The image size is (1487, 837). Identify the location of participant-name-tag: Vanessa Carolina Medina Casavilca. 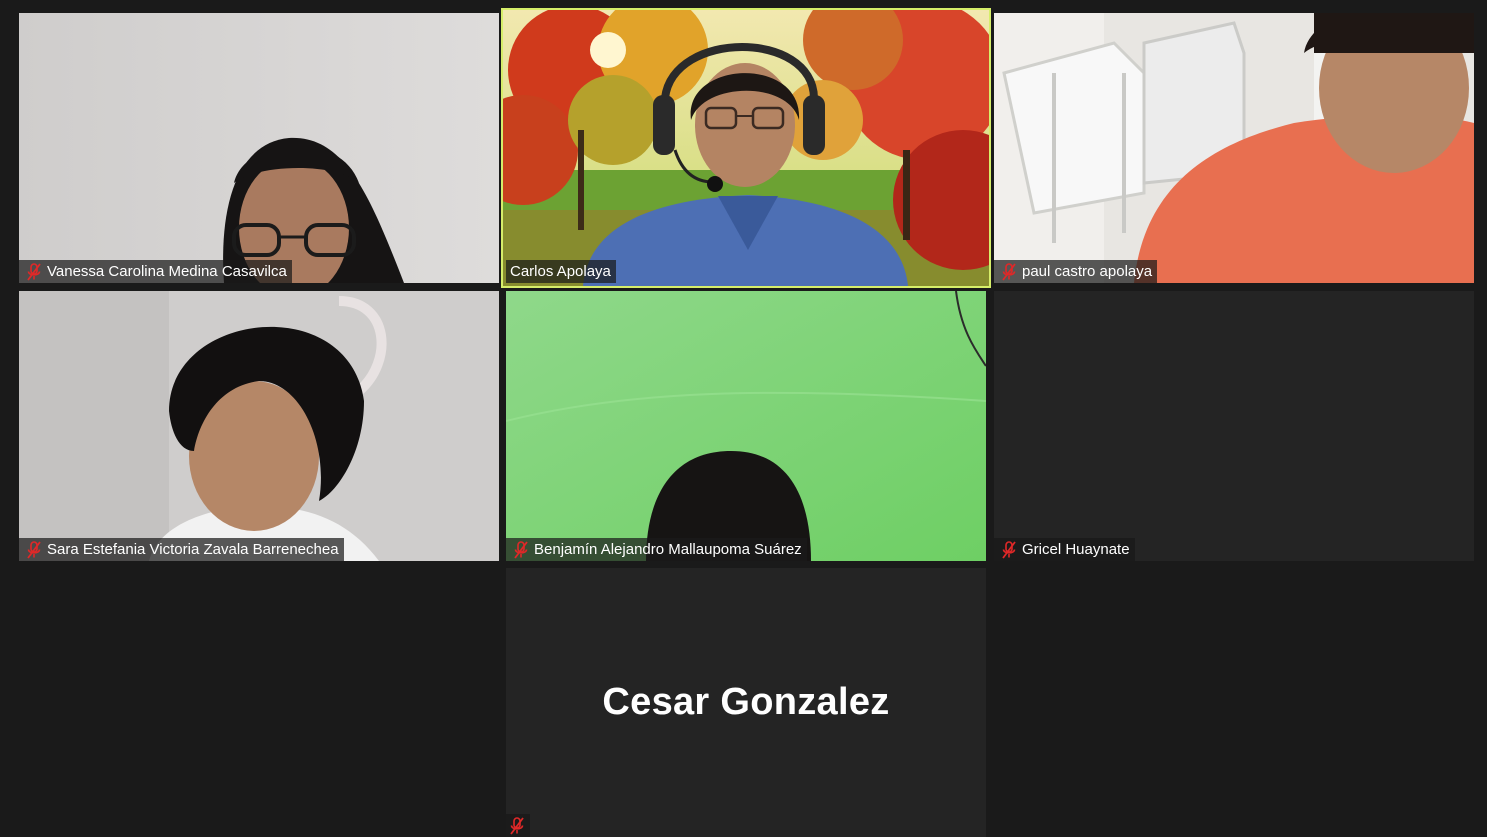
(155, 271).